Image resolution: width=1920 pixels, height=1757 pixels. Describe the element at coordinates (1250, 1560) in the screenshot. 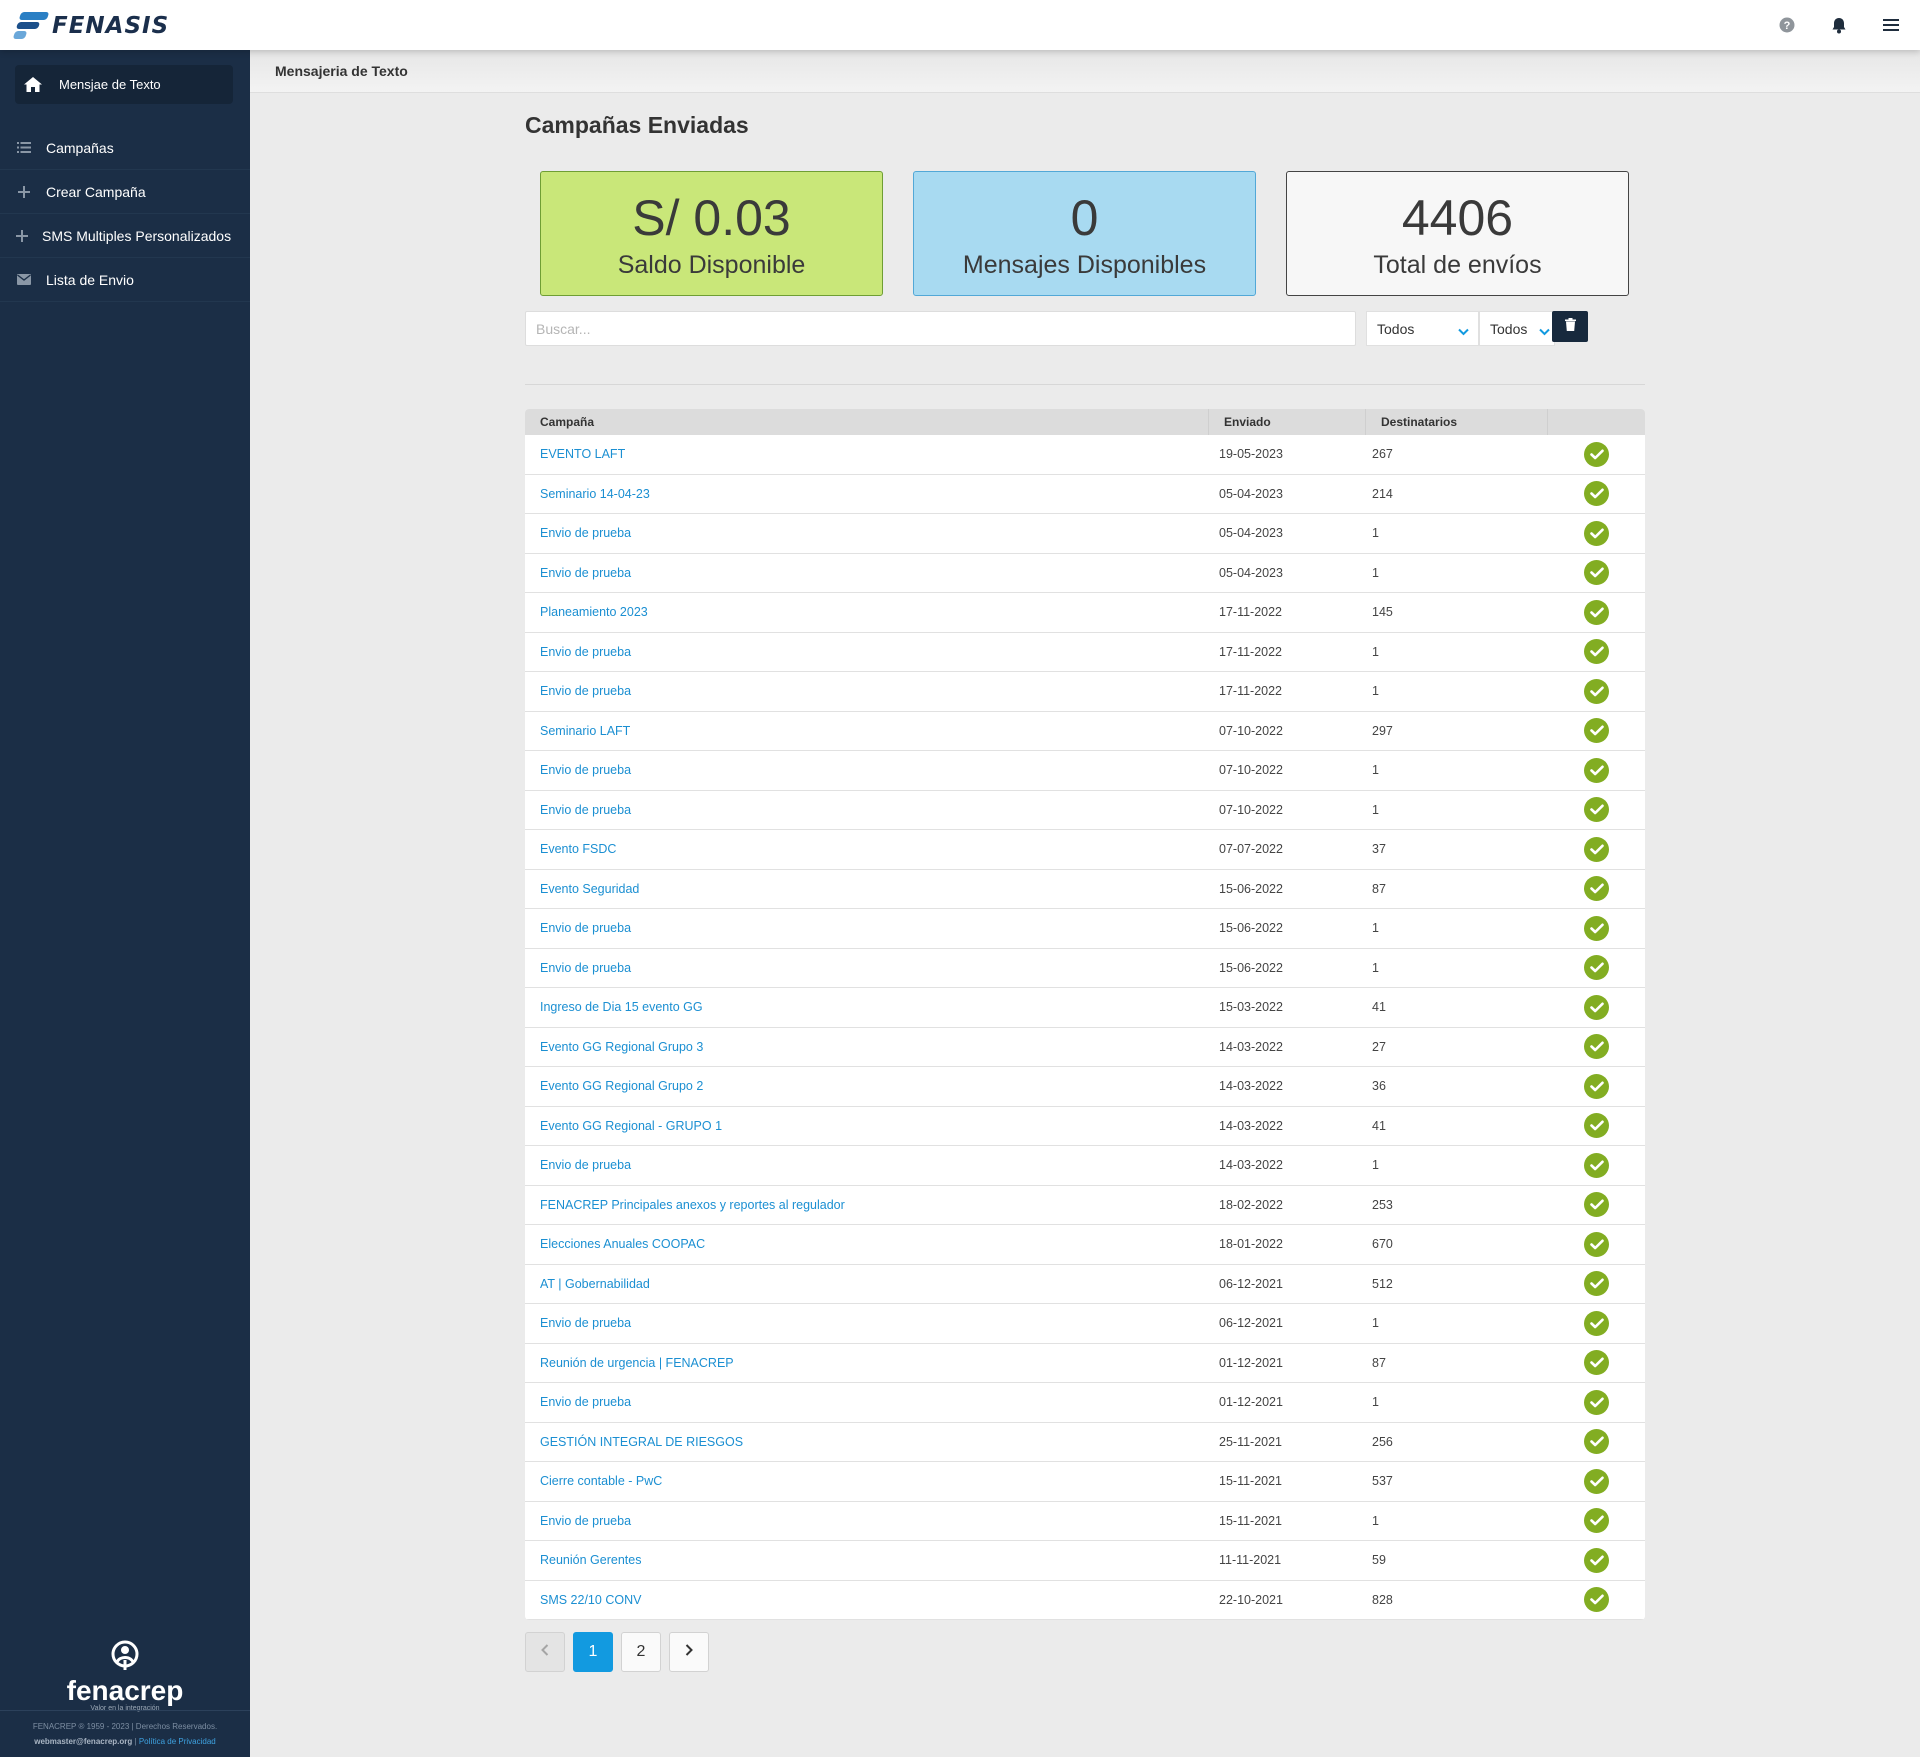

I see `sent-date: 11-11-2021` at that location.